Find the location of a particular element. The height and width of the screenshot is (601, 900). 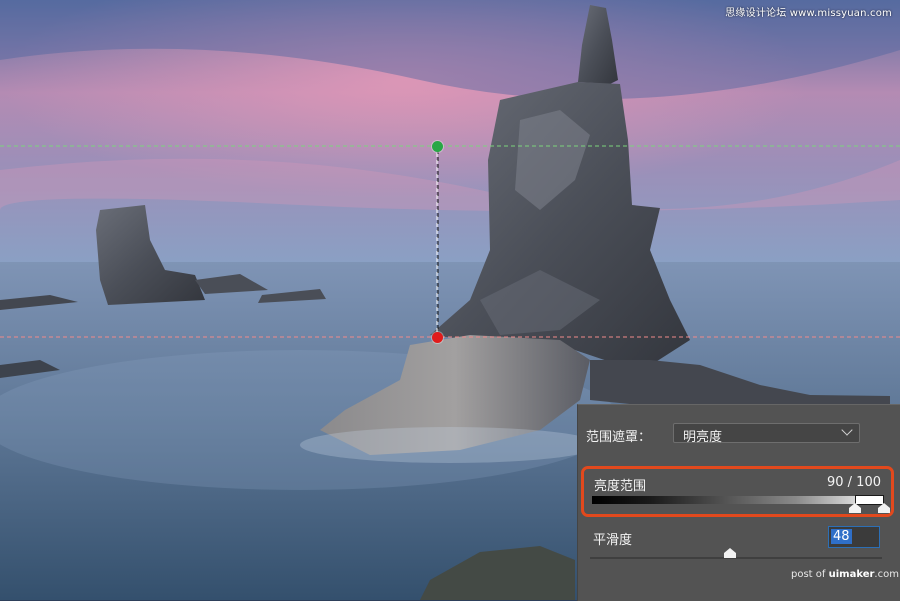

smoothness-value: 48 is located at coordinates (841, 536).